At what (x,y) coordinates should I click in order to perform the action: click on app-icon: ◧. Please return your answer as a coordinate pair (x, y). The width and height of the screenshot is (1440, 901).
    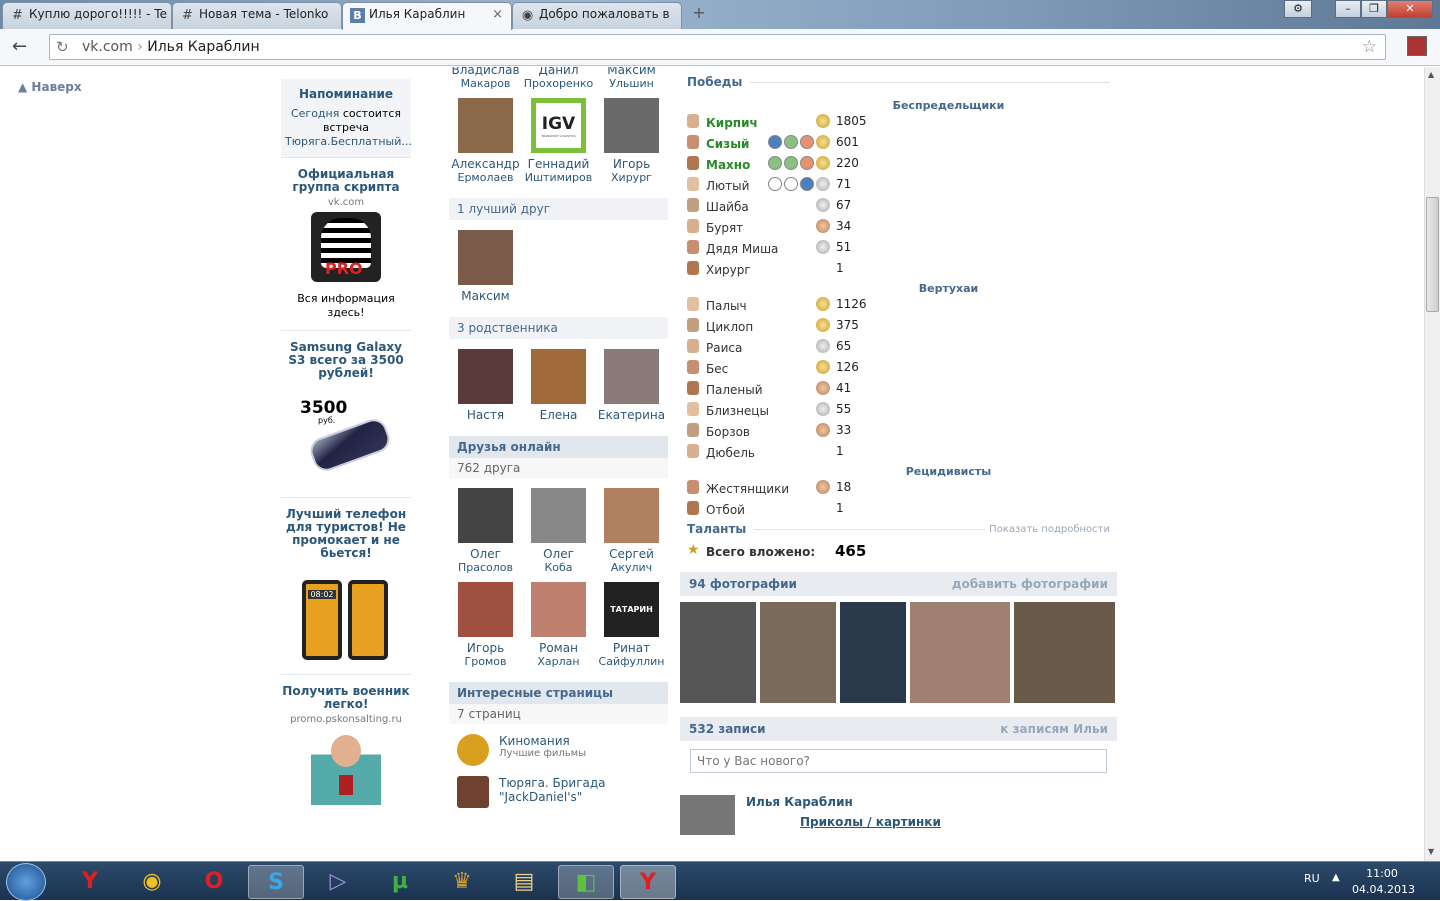
    Looking at the image, I should click on (586, 882).